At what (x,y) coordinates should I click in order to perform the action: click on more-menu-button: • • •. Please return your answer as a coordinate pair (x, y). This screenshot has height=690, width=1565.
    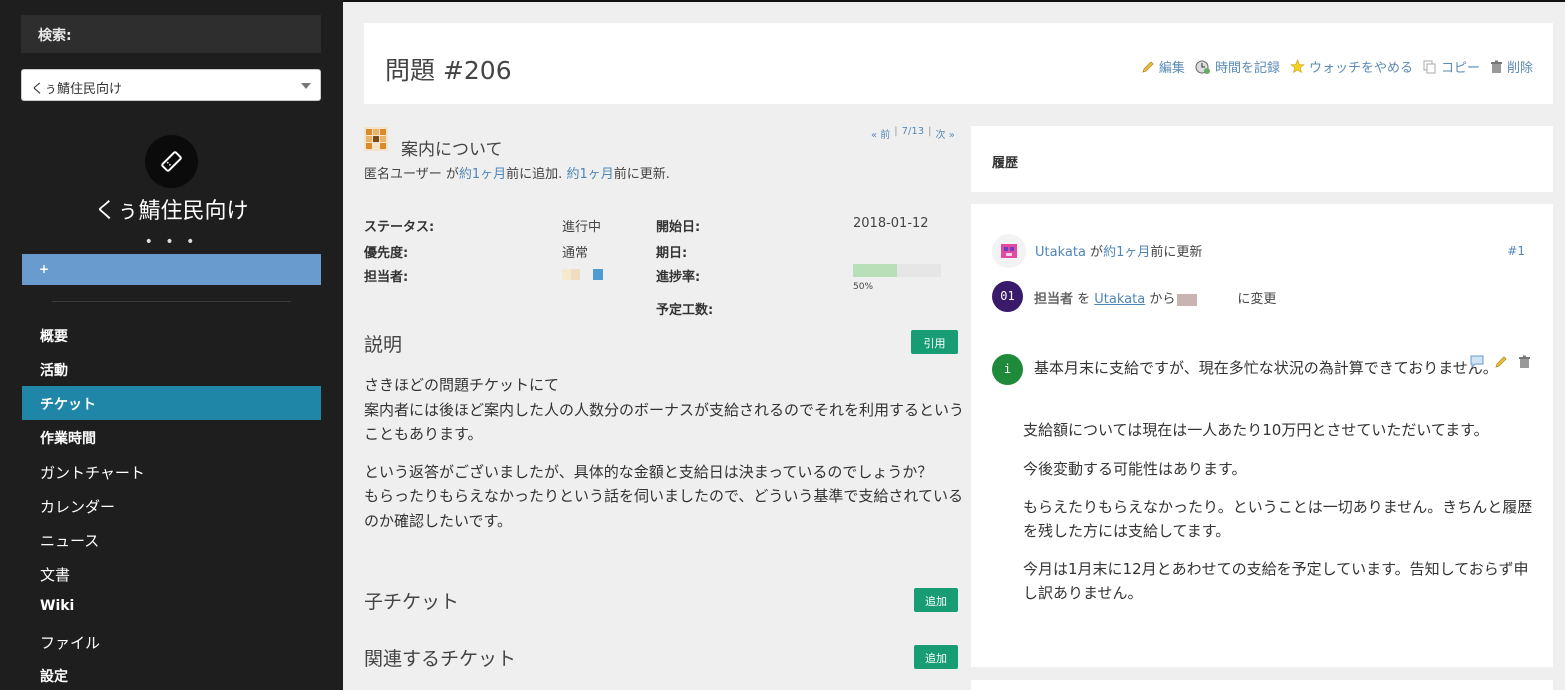
    Looking at the image, I should click on (171, 242).